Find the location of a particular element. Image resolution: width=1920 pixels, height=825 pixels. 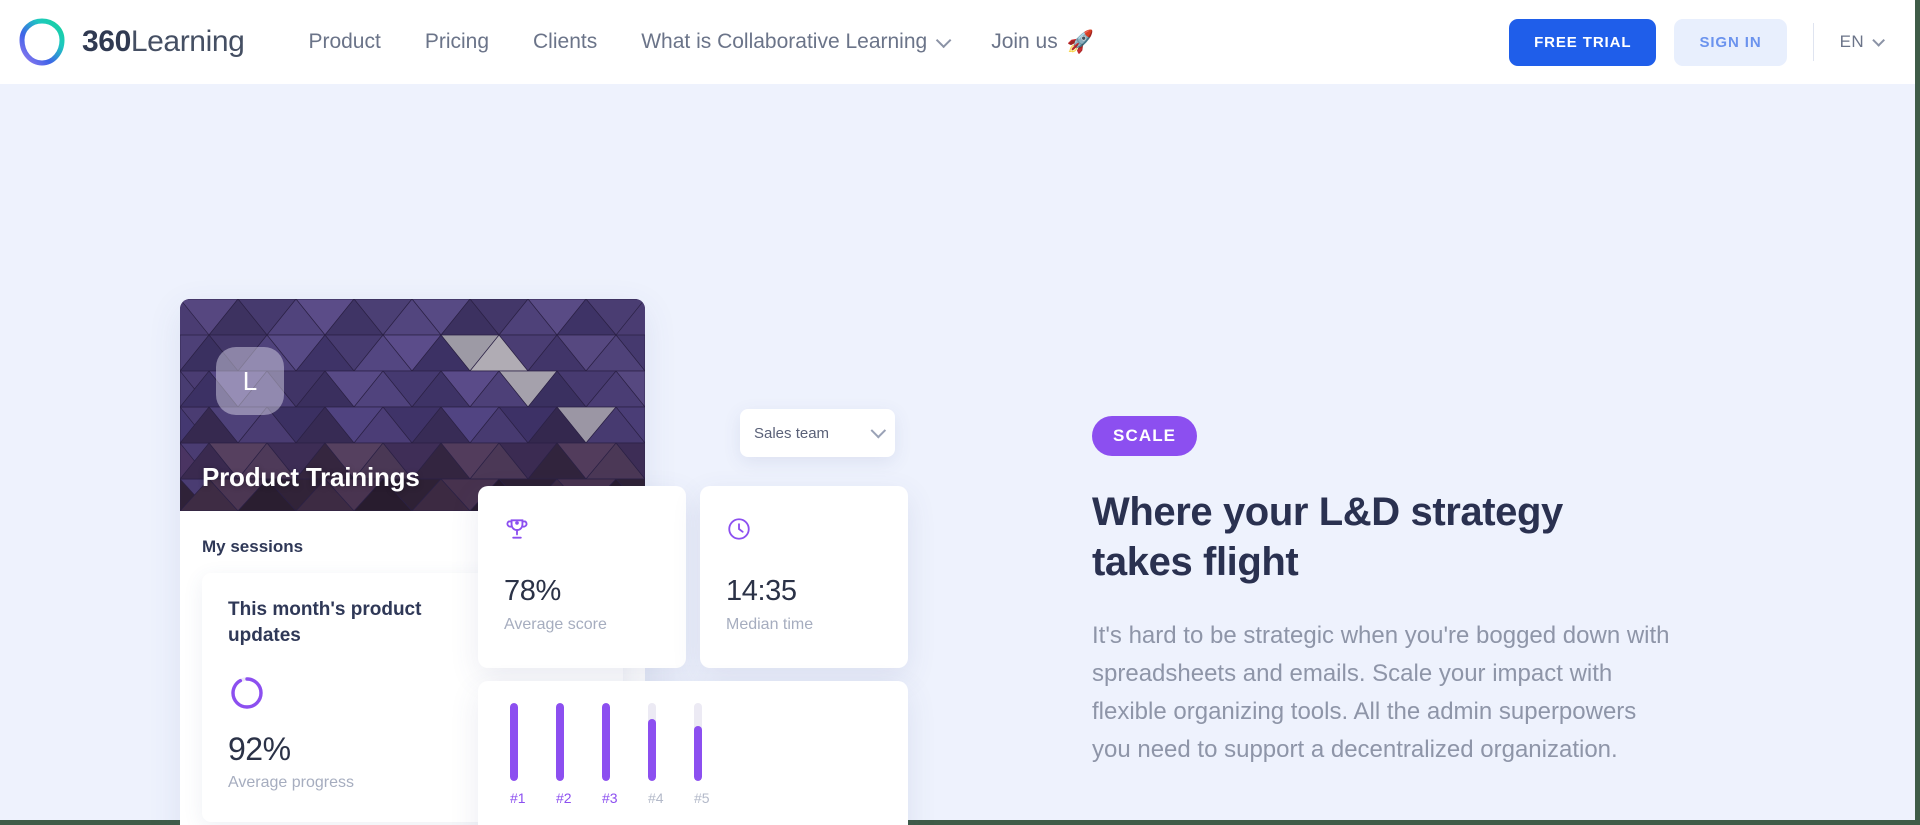

course-title: Product Trainings is located at coordinates (311, 477).